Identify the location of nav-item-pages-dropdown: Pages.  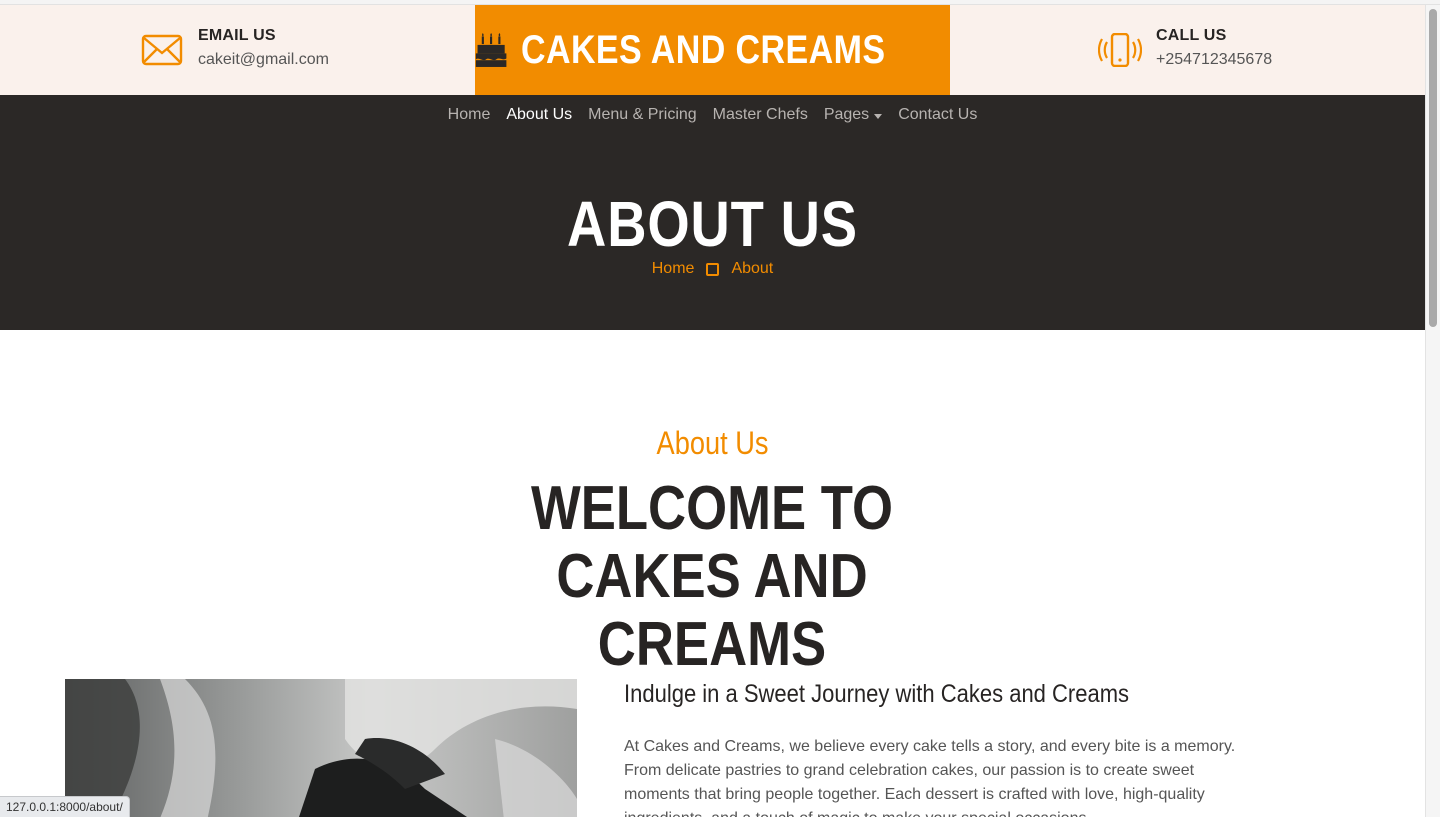
(853, 115).